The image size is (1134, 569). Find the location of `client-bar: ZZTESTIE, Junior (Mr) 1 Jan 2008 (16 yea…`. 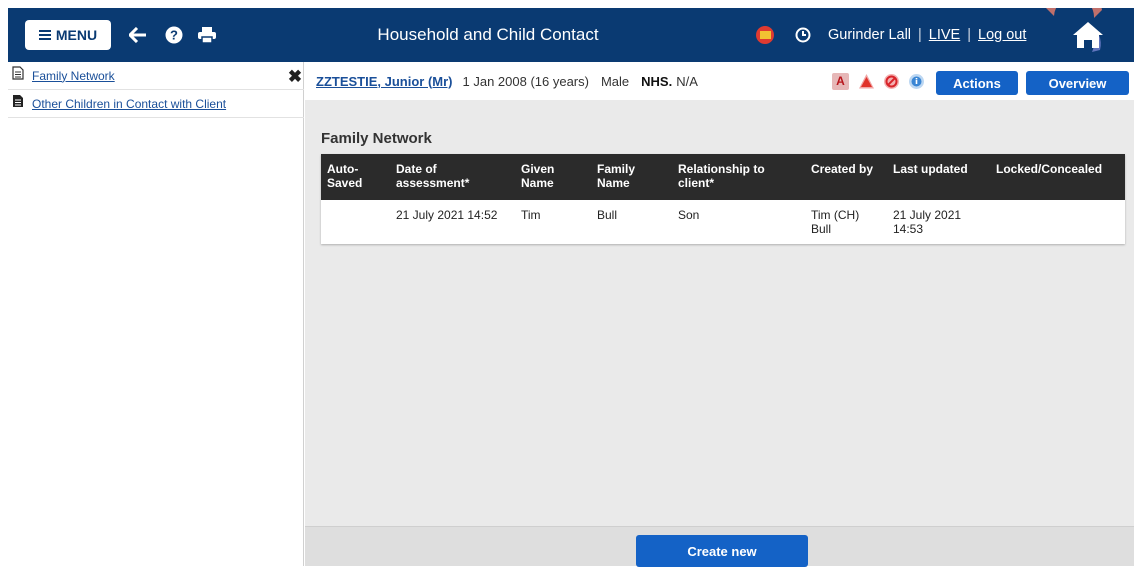

client-bar: ZZTESTIE, Junior (Mr) 1 Jan 2008 (16 yea… is located at coordinates (719, 81).